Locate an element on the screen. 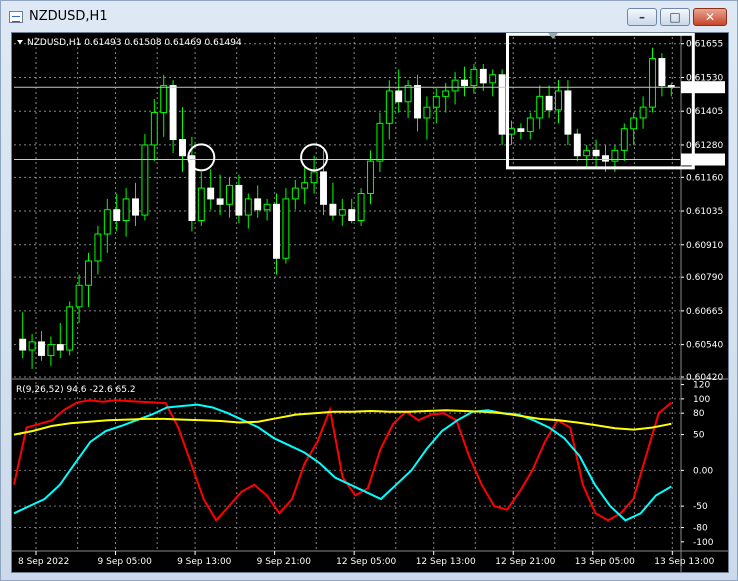 The height and width of the screenshot is (581, 738). time-axis-label: 12 Sep 21:00 is located at coordinates (525, 562).